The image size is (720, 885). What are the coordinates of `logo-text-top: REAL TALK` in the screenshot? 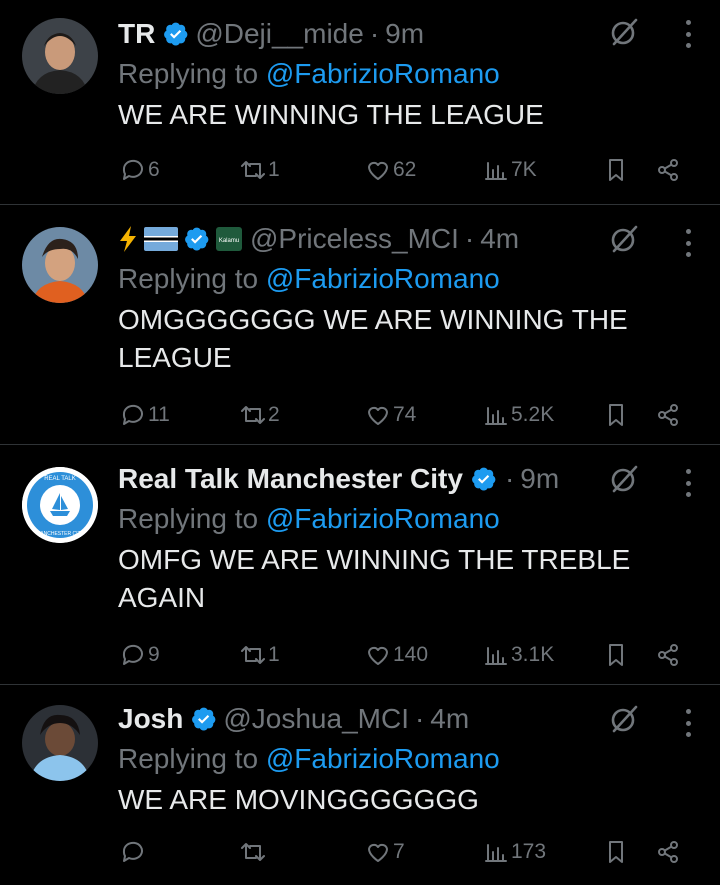 It's located at (60, 479).